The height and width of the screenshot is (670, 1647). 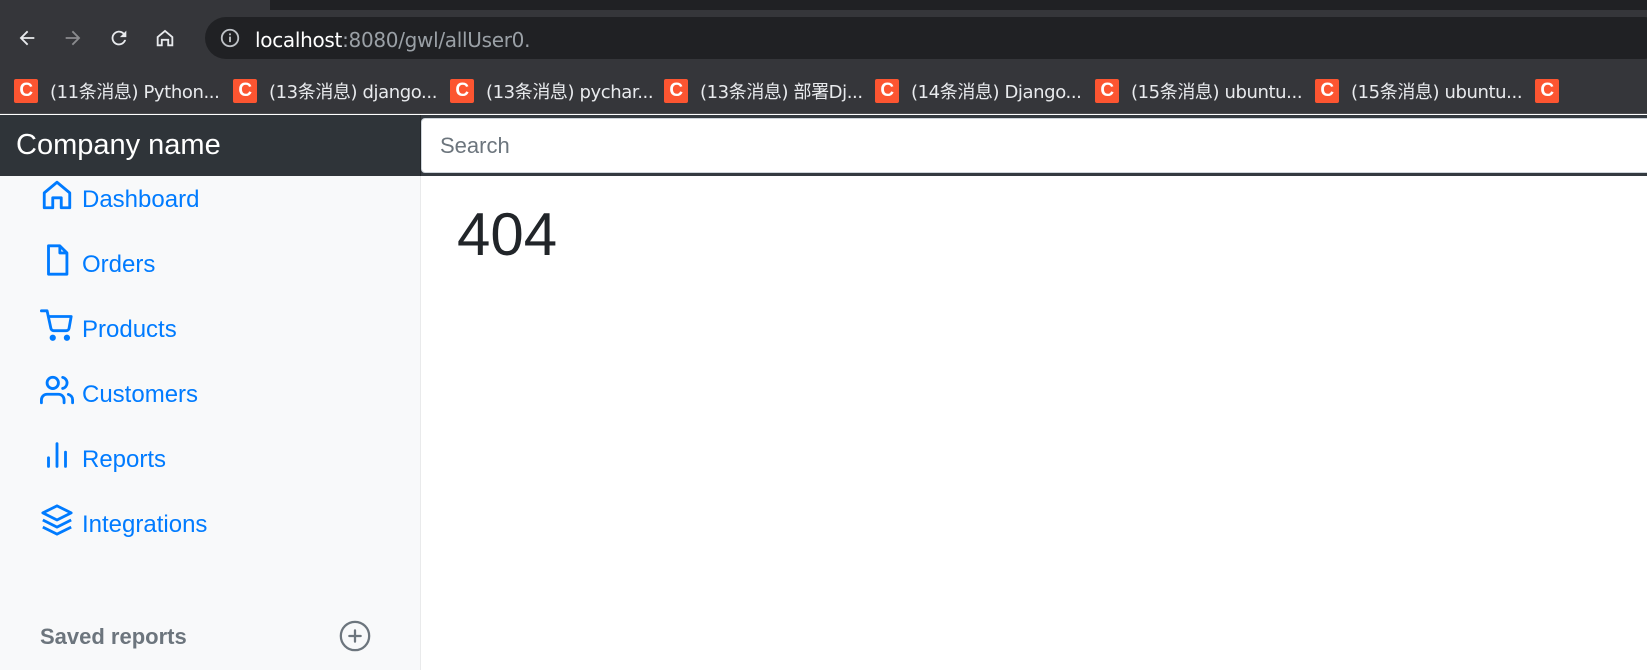 What do you see at coordinates (57, 455) in the screenshot?
I see `bar-chart-icon` at bounding box center [57, 455].